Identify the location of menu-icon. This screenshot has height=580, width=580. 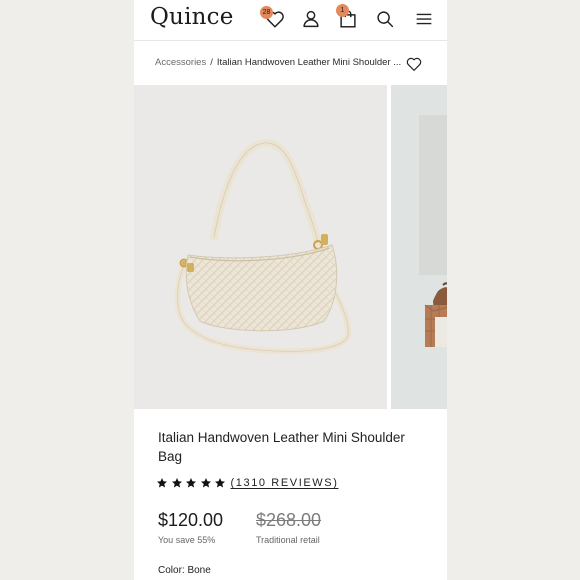
(424, 19).